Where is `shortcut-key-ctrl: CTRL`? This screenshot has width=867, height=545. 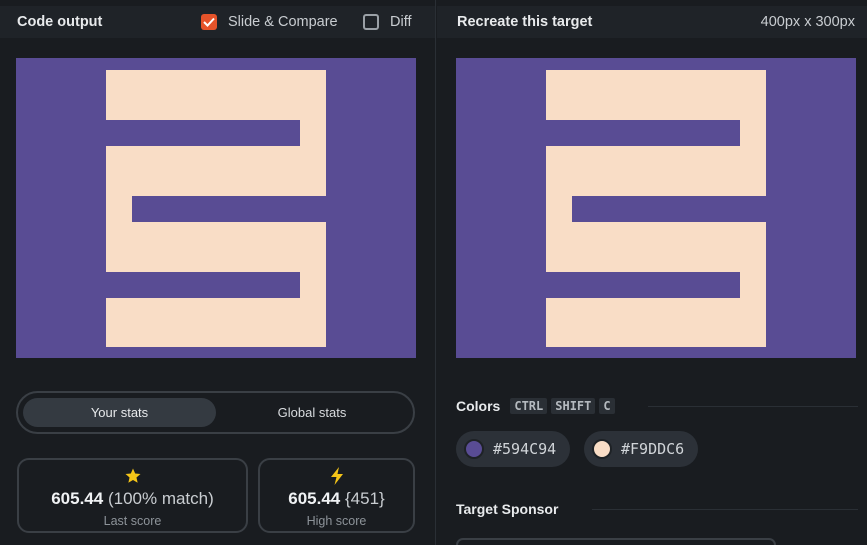
shortcut-key-ctrl: CTRL is located at coordinates (529, 406).